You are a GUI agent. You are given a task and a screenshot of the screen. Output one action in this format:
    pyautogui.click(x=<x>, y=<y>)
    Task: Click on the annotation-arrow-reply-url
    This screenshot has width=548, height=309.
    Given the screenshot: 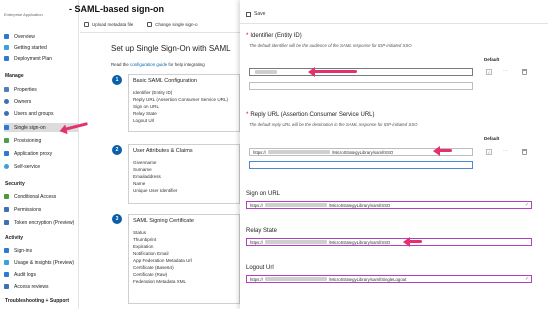 What is the action you would take?
    pyautogui.click(x=442, y=150)
    